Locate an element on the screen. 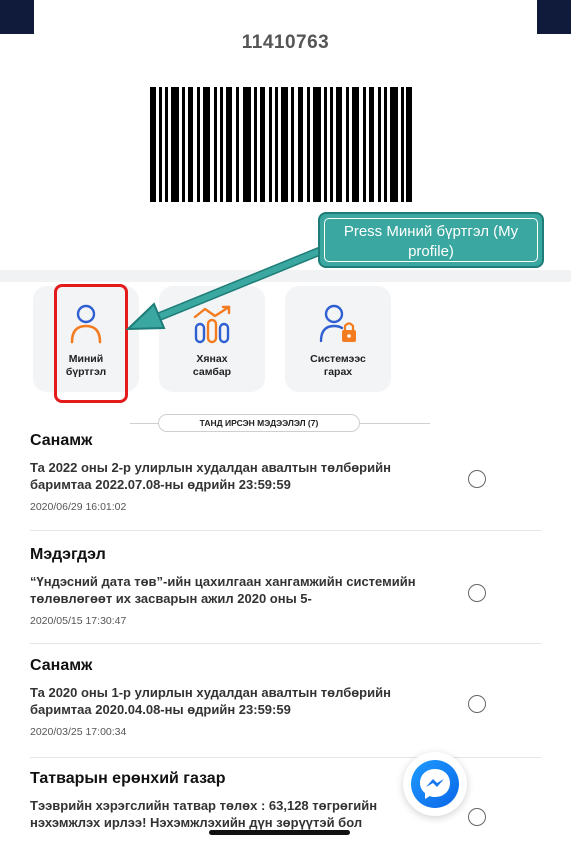 The height and width of the screenshot is (847, 571). message-time: 2020/03/25 17:00:34 is located at coordinates (78, 732).